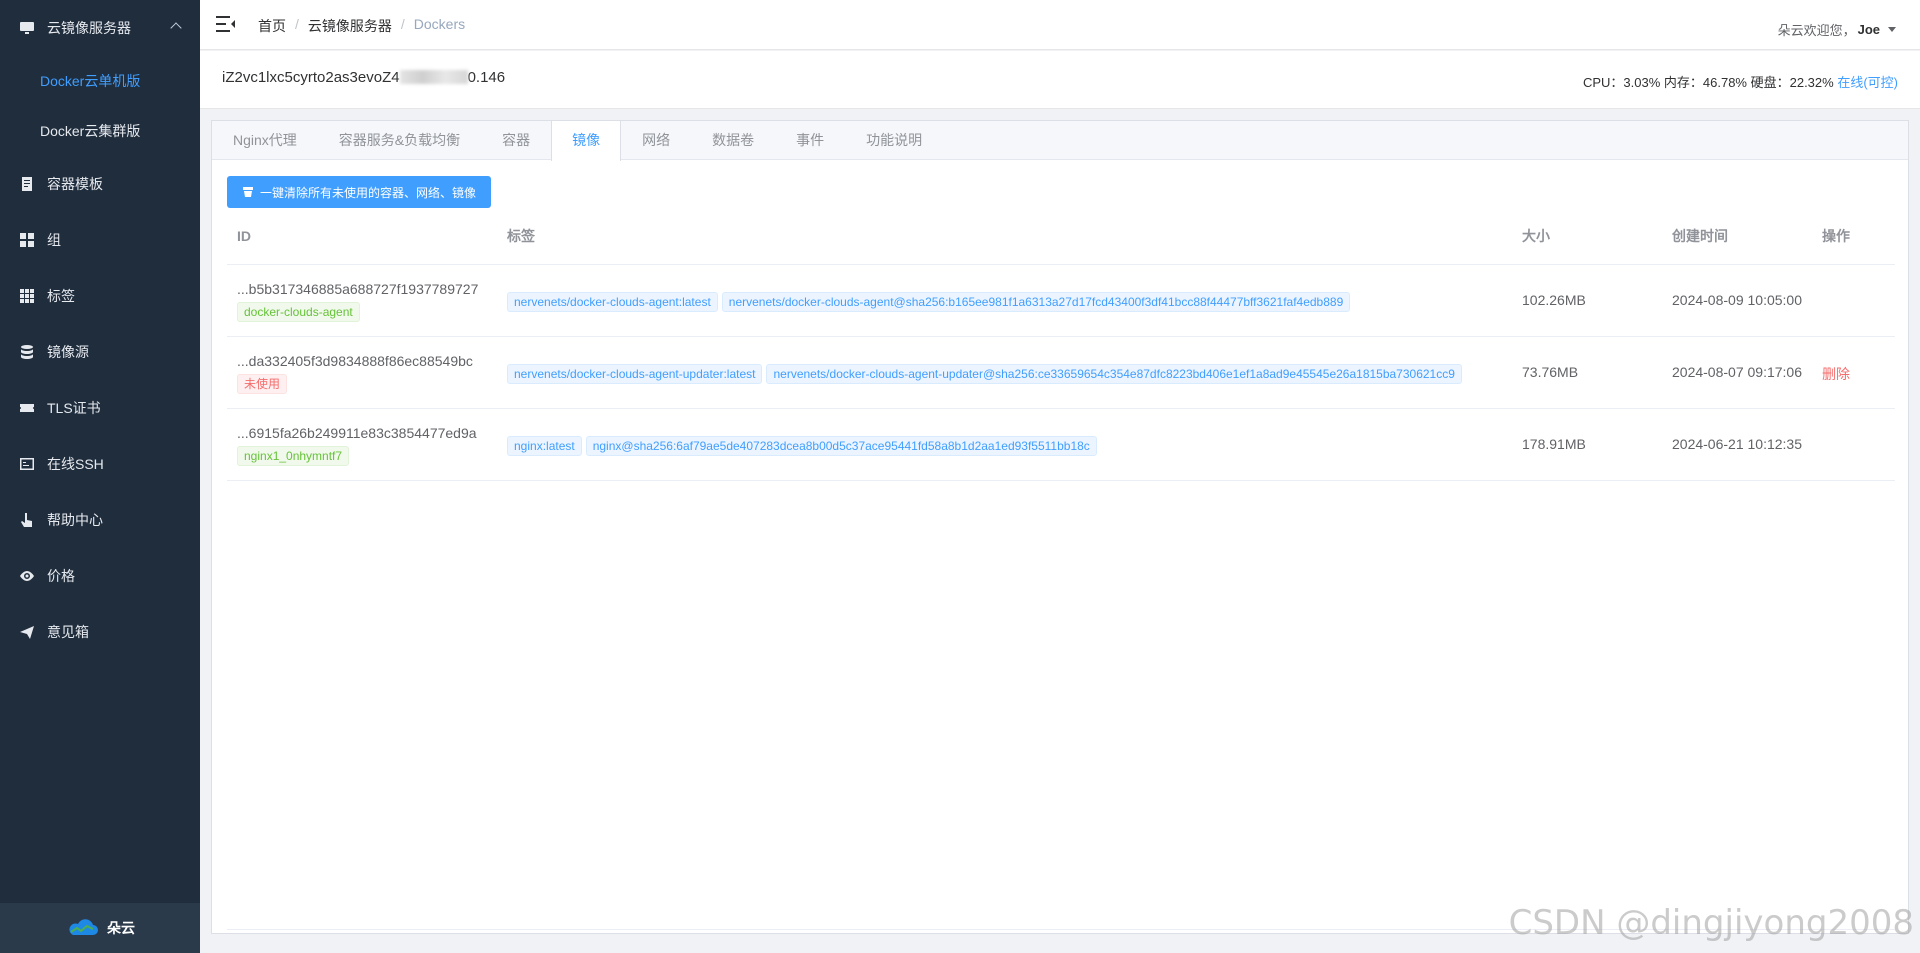  I want to click on grid-icon, so click(27, 240).